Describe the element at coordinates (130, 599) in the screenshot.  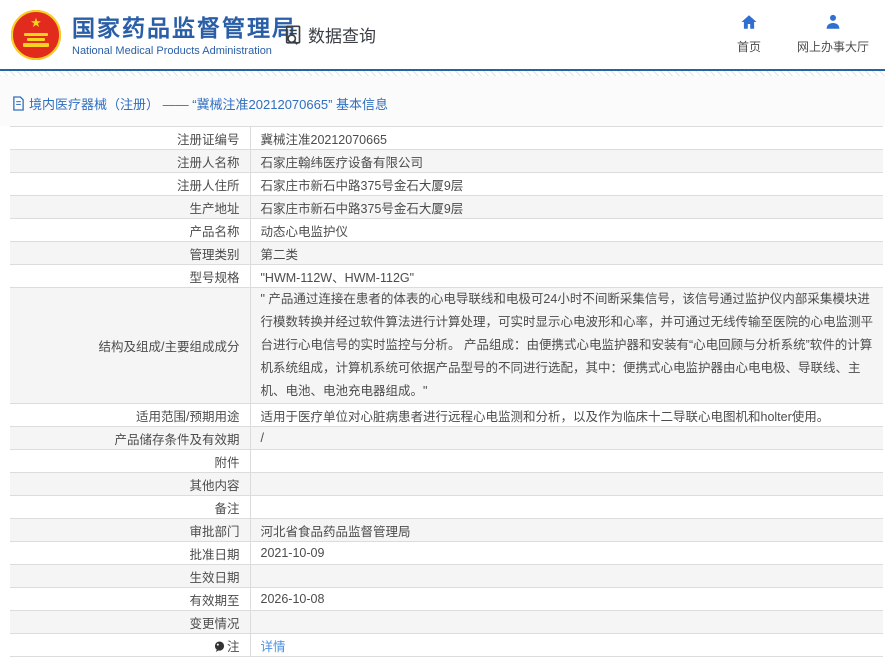
I see `row-label: 有效期至` at that location.